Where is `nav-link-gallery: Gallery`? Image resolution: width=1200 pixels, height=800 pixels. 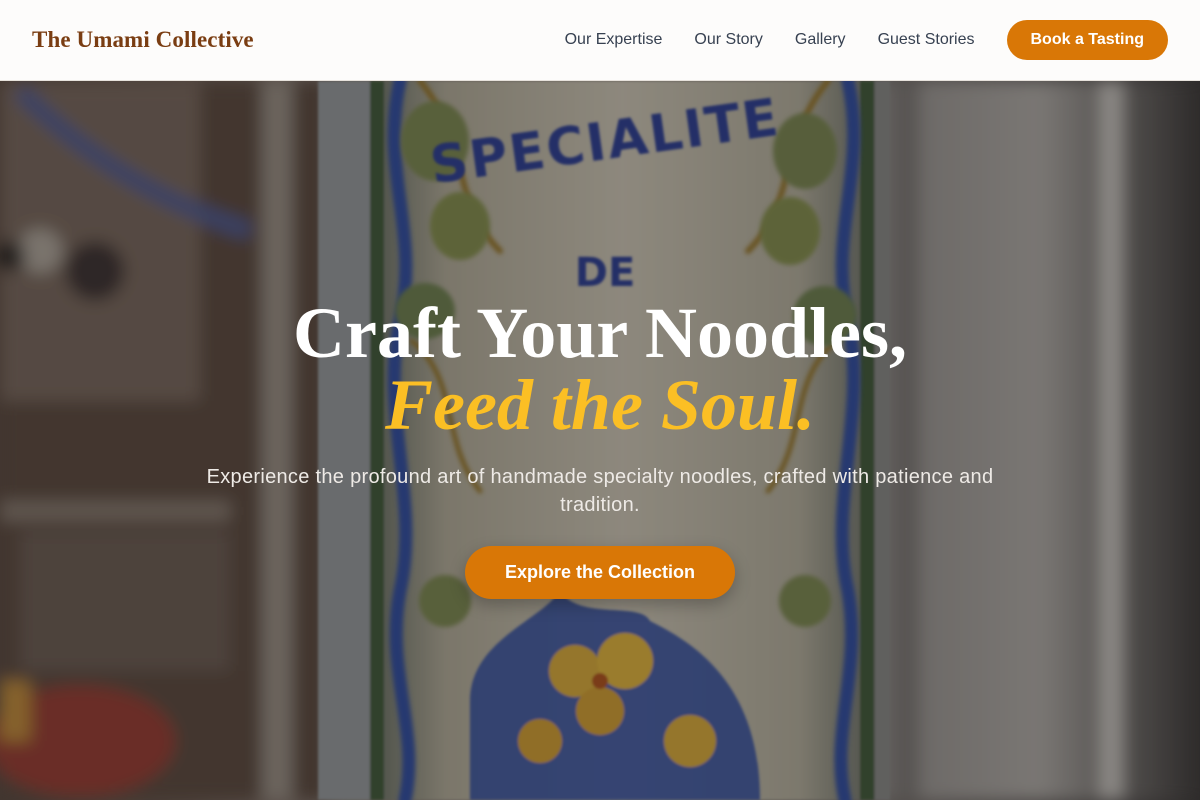
nav-link-gallery: Gallery is located at coordinates (820, 40).